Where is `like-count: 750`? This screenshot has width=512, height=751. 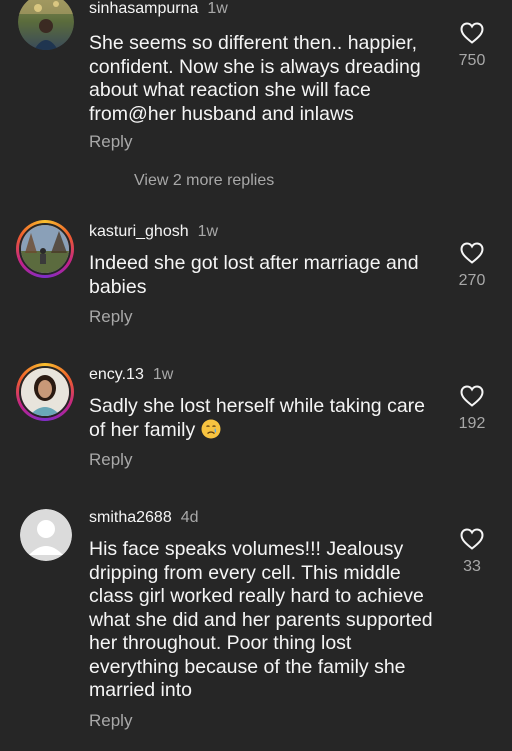
like-count: 750 is located at coordinates (472, 60).